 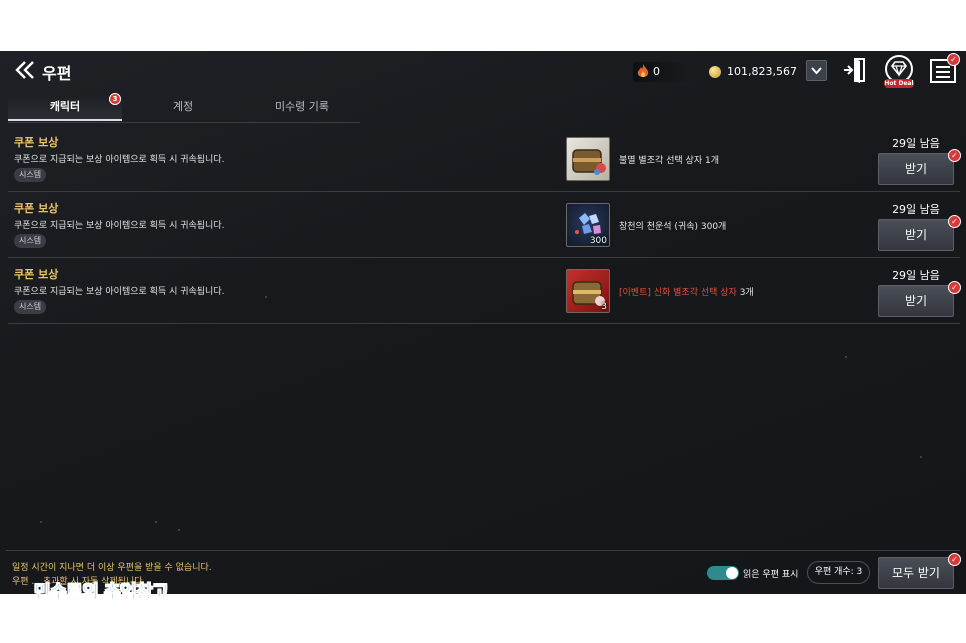 I want to click on item-name: 불멸 별조각 선택 상자 1개, so click(x=669, y=161).